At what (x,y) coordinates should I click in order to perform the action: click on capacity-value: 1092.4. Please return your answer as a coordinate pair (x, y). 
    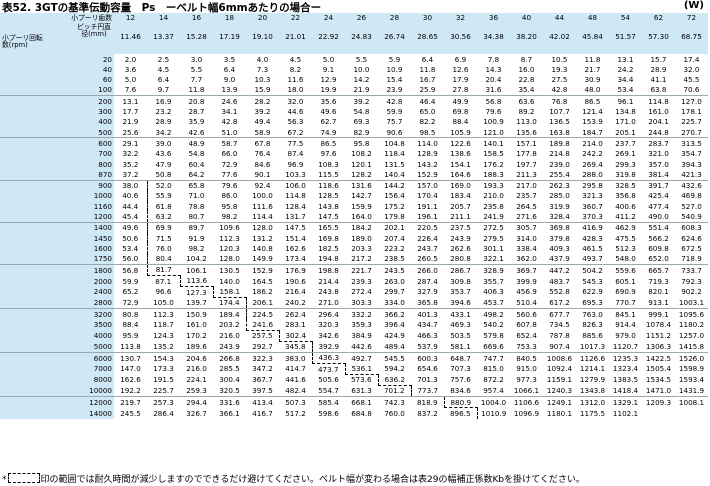
    Looking at the image, I should click on (559, 369).